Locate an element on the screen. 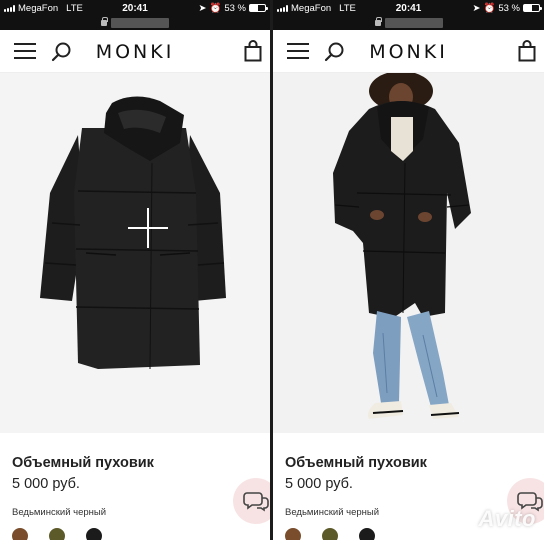  product-color-label: Ведьминский черный is located at coordinates (59, 512).